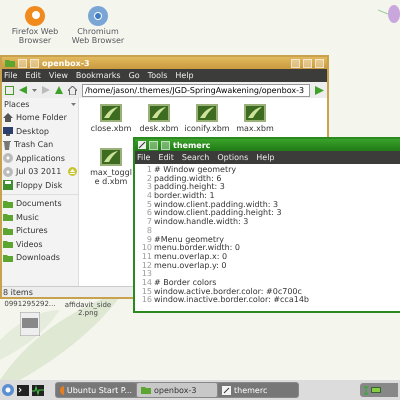 The width and height of the screenshot is (400, 400). What do you see at coordinates (149, 178) in the screenshot?
I see `line-number: 2` at bounding box center [149, 178].